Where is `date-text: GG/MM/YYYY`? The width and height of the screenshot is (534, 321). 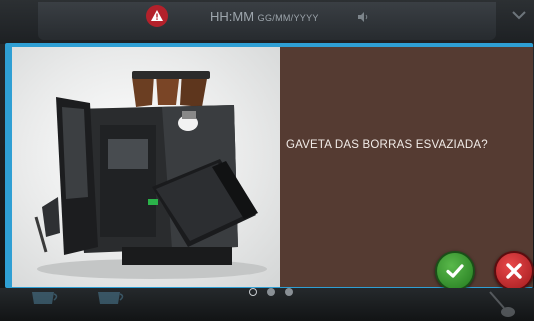
date-text: GG/MM/YYYY is located at coordinates (288, 18).